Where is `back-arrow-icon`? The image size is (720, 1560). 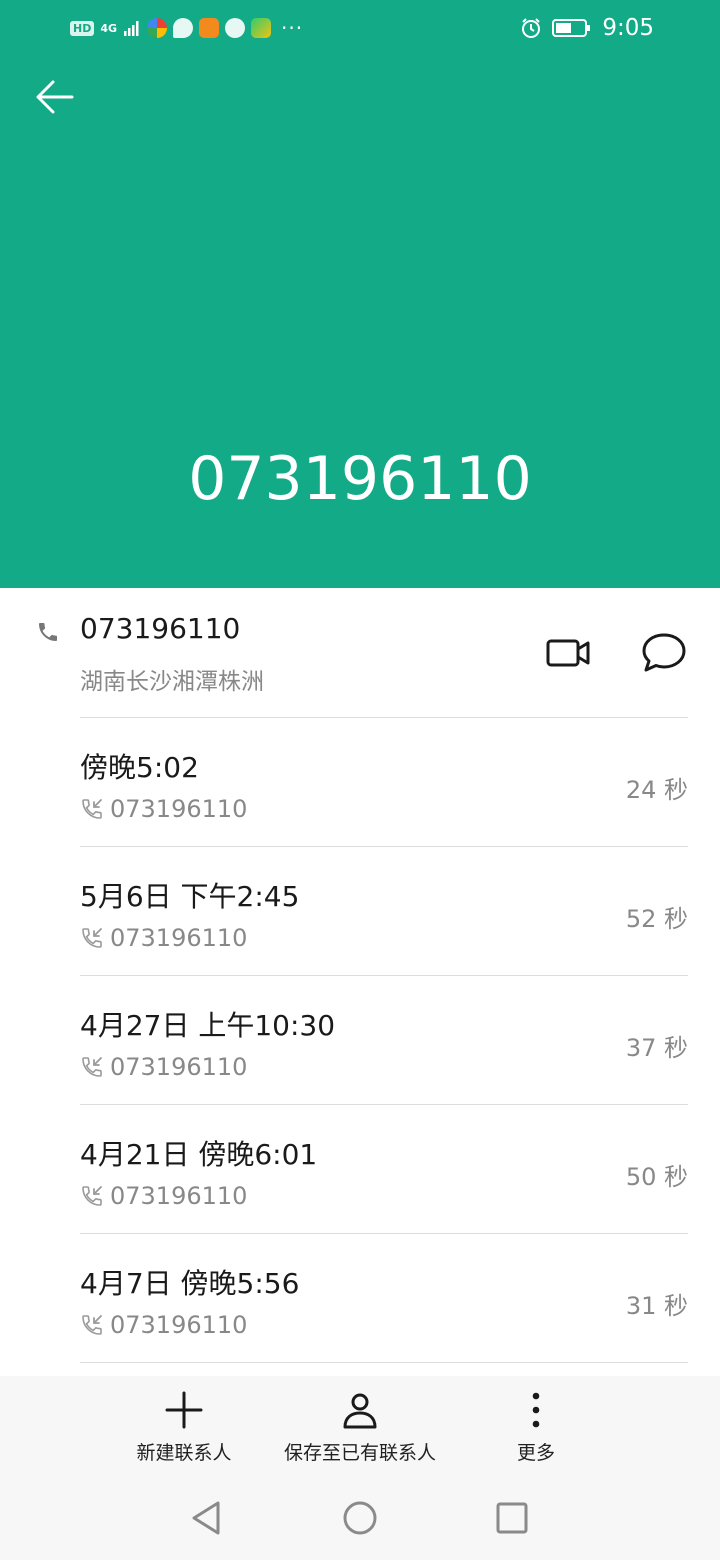
back-arrow-icon is located at coordinates (55, 97).